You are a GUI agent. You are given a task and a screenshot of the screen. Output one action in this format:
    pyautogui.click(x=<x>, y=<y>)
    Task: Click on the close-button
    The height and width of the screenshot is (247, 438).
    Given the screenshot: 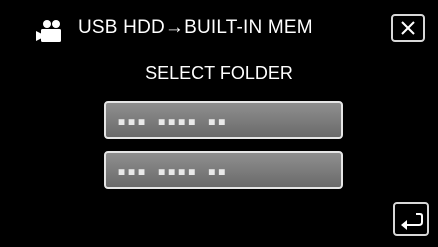 What is the action you would take?
    pyautogui.click(x=408, y=28)
    